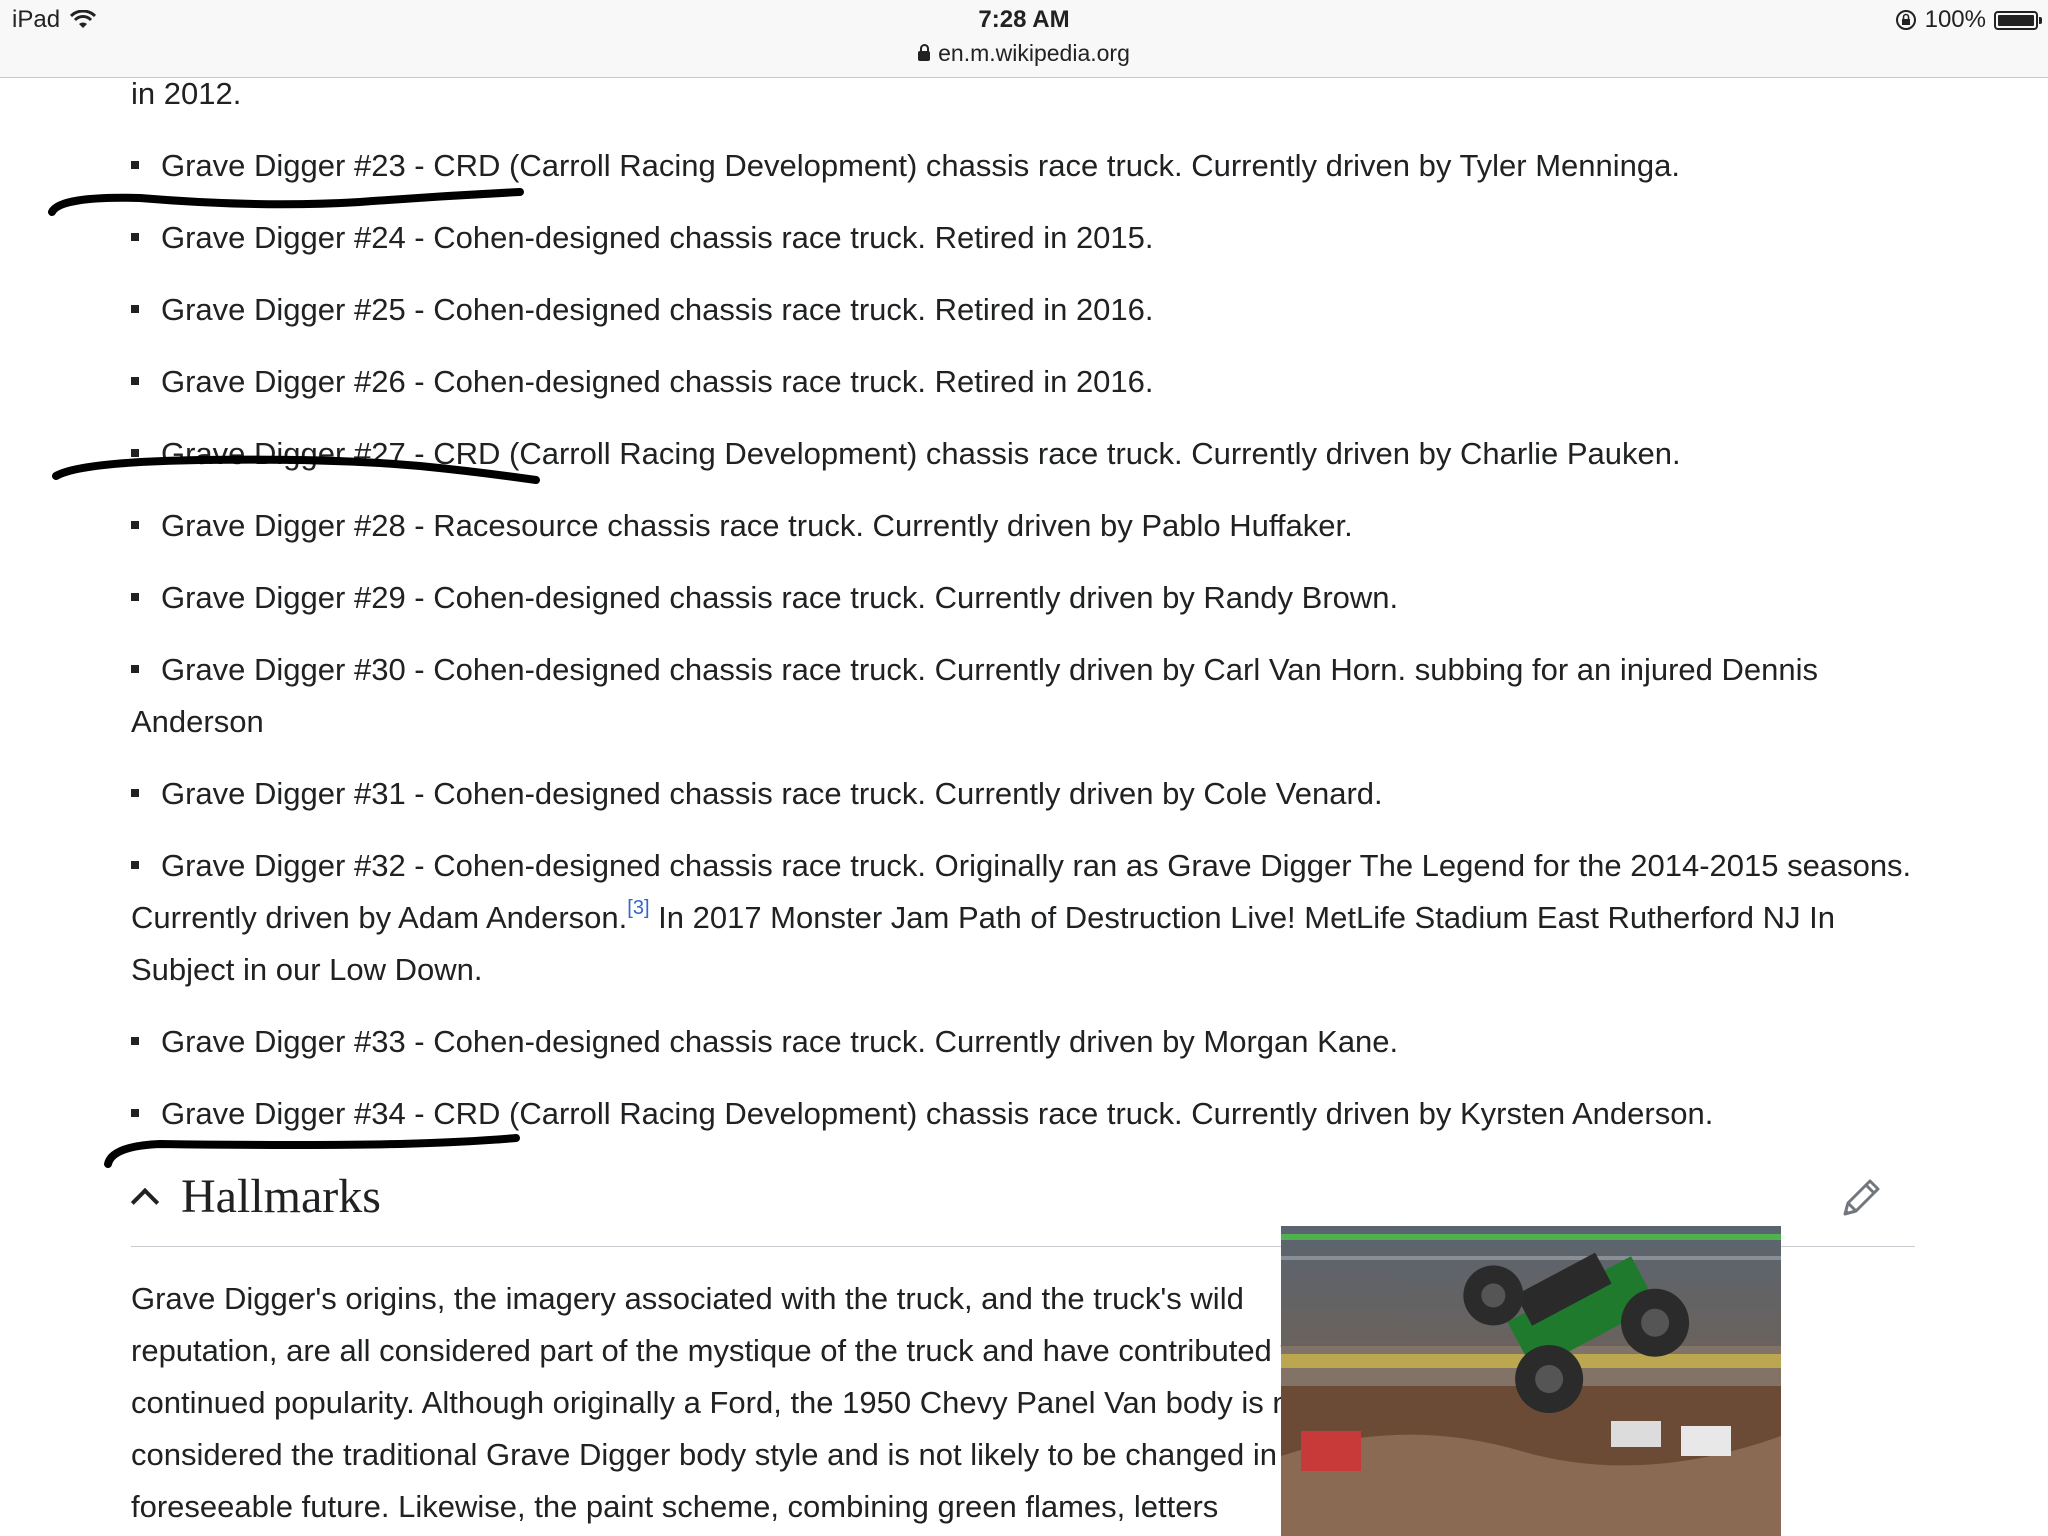 Image resolution: width=2048 pixels, height=1536 pixels. I want to click on citation: [3], so click(638, 908).